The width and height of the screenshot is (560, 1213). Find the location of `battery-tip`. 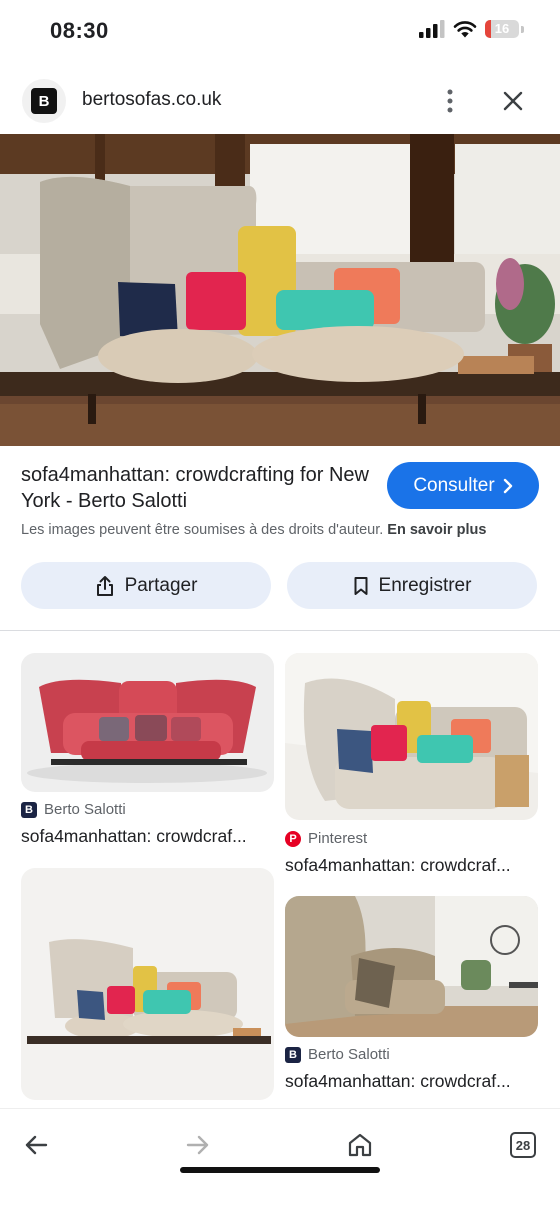

battery-tip is located at coordinates (522, 29).